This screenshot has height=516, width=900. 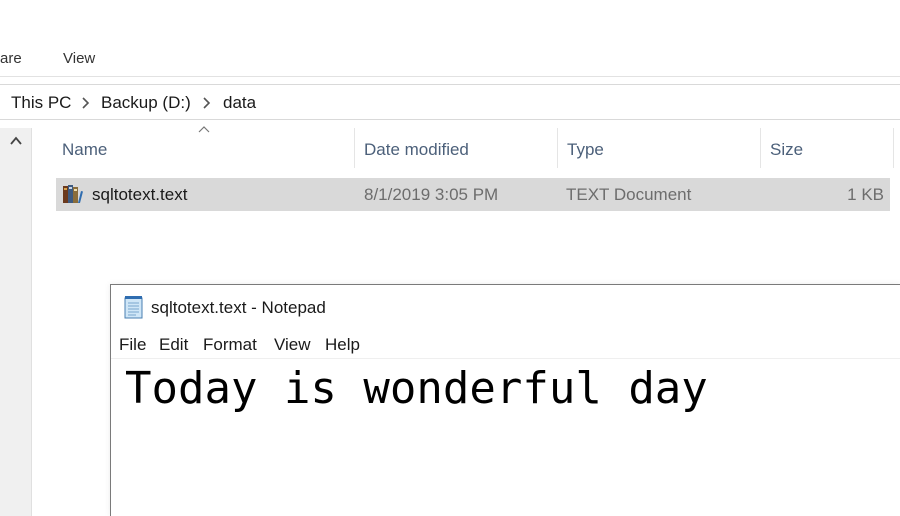 What do you see at coordinates (450, 102) in the screenshot?
I see `breadcrumb: This PC Backup (D:) data` at bounding box center [450, 102].